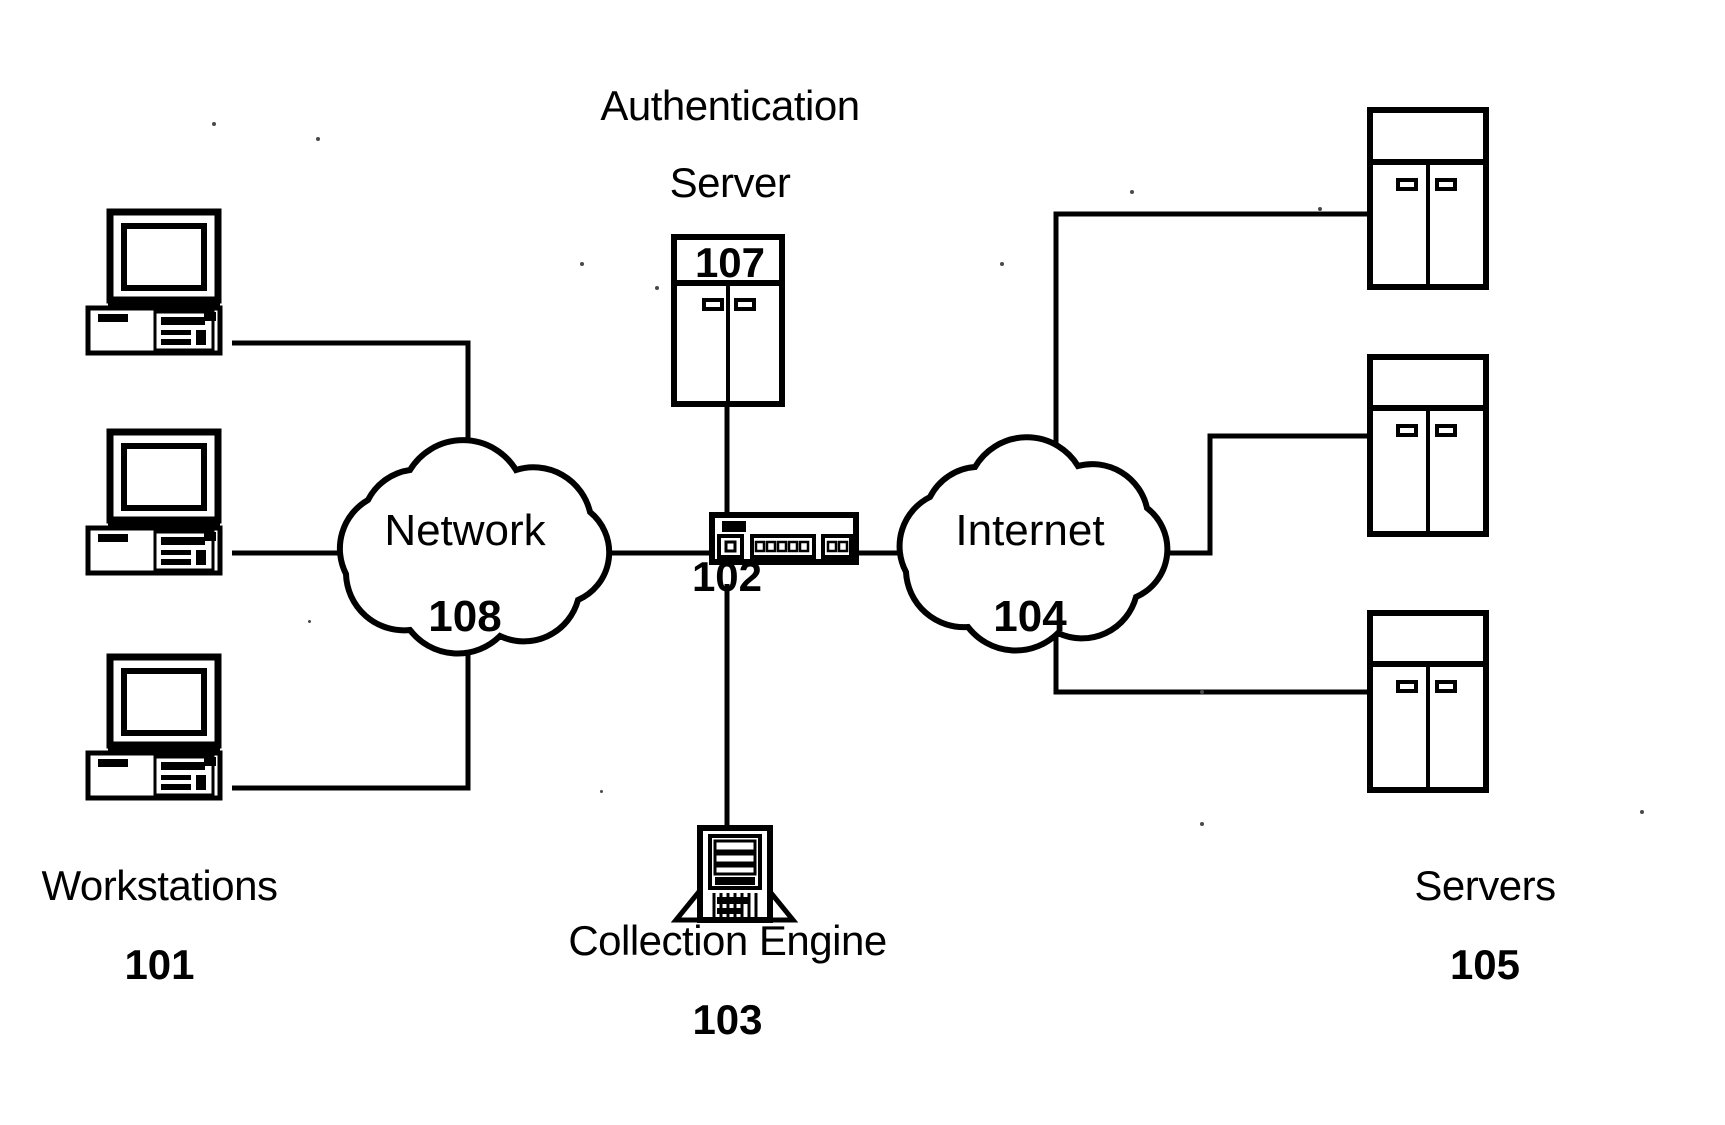  Describe the element at coordinates (1211, 358) in the screenshot. I see `link-internet-server1` at that location.